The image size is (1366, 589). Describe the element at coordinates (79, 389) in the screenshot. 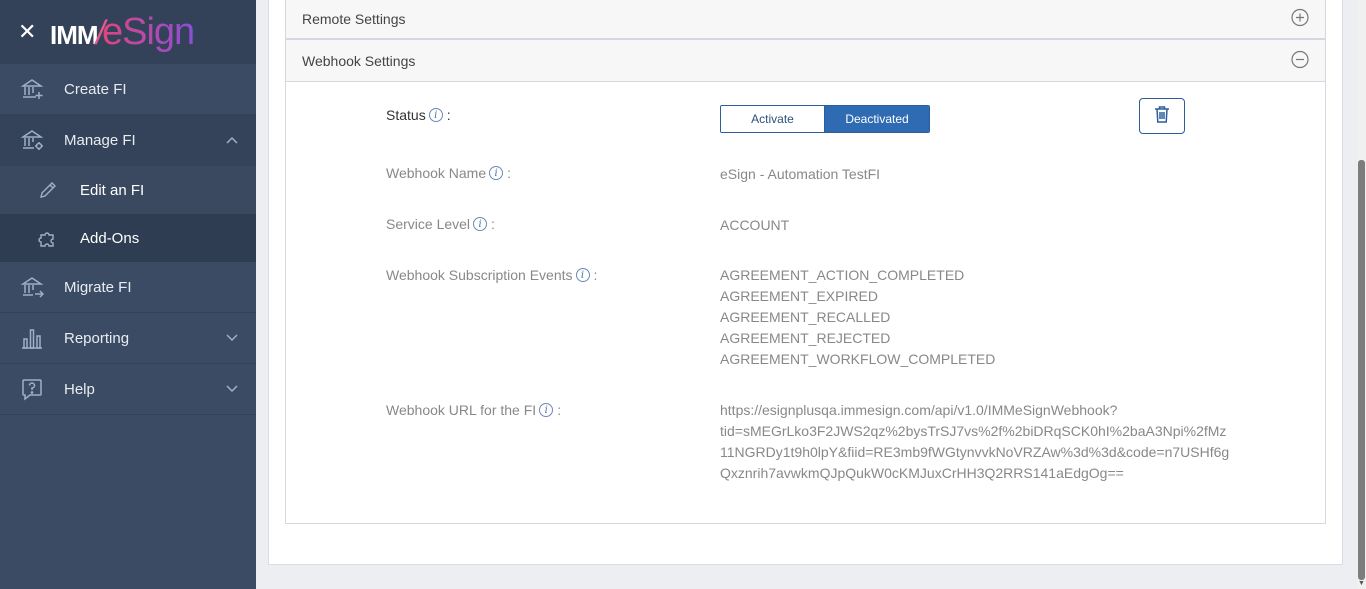

I see `sidebar-item-label: Help` at that location.